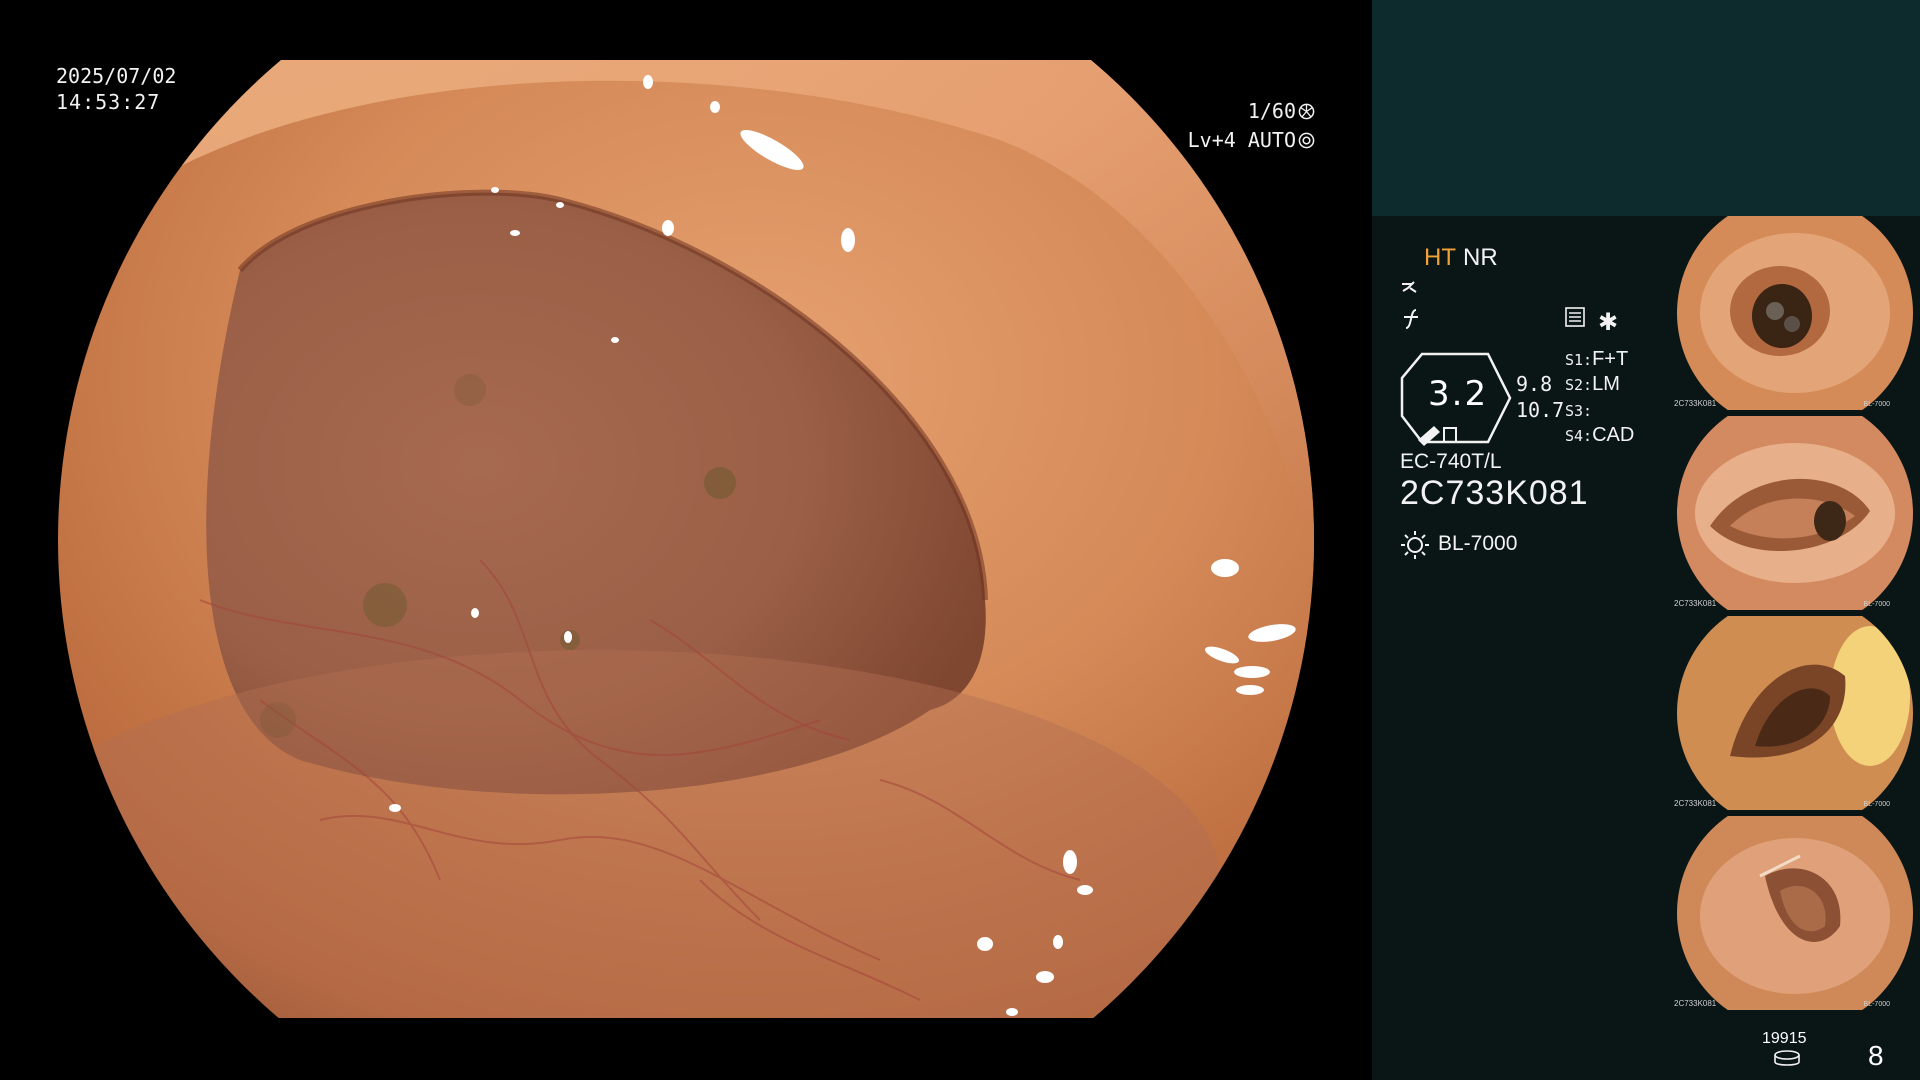  I want to click on zoom-value: 3.2, so click(1458, 394).